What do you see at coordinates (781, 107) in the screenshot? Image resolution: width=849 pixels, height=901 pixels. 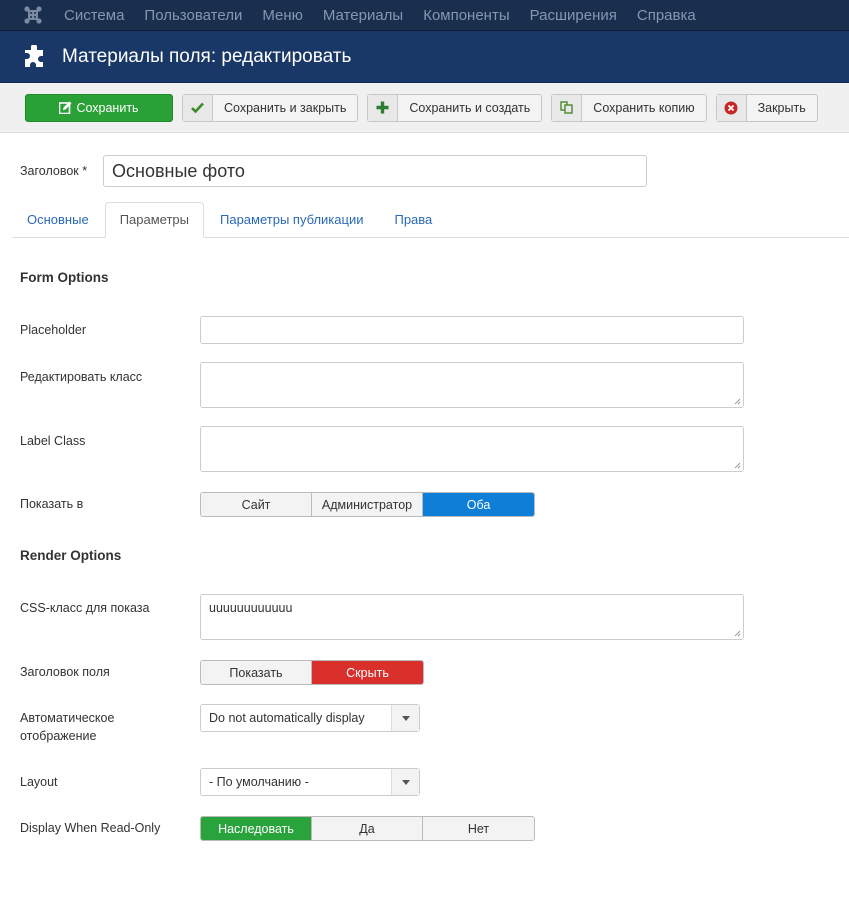 I see `close-label: Закрыть` at bounding box center [781, 107].